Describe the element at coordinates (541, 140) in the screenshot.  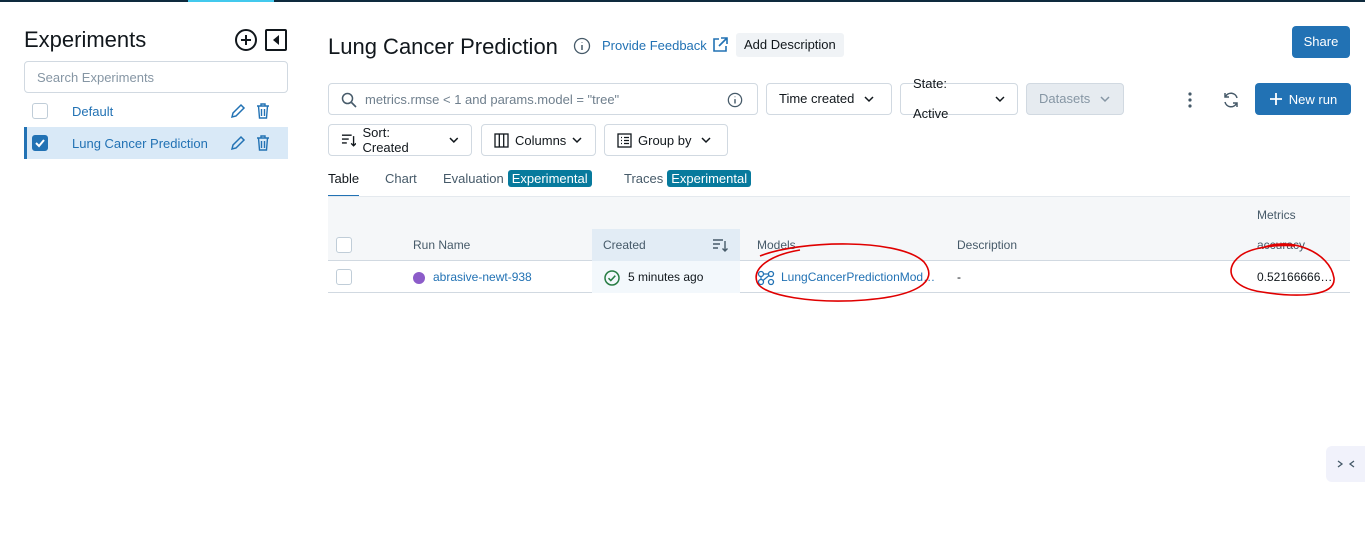
I see `columns-label: Columns` at that location.